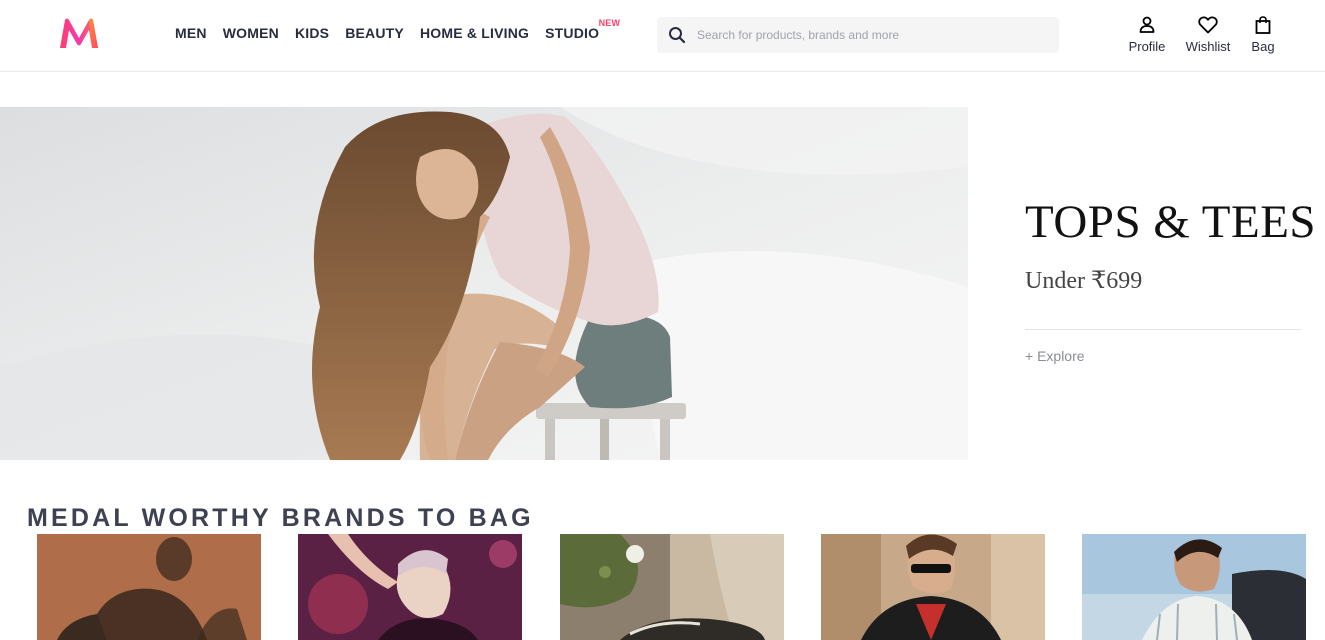 The width and height of the screenshot is (1325, 640). Describe the element at coordinates (1147, 35) in the screenshot. I see `profile-button: Profile` at that location.